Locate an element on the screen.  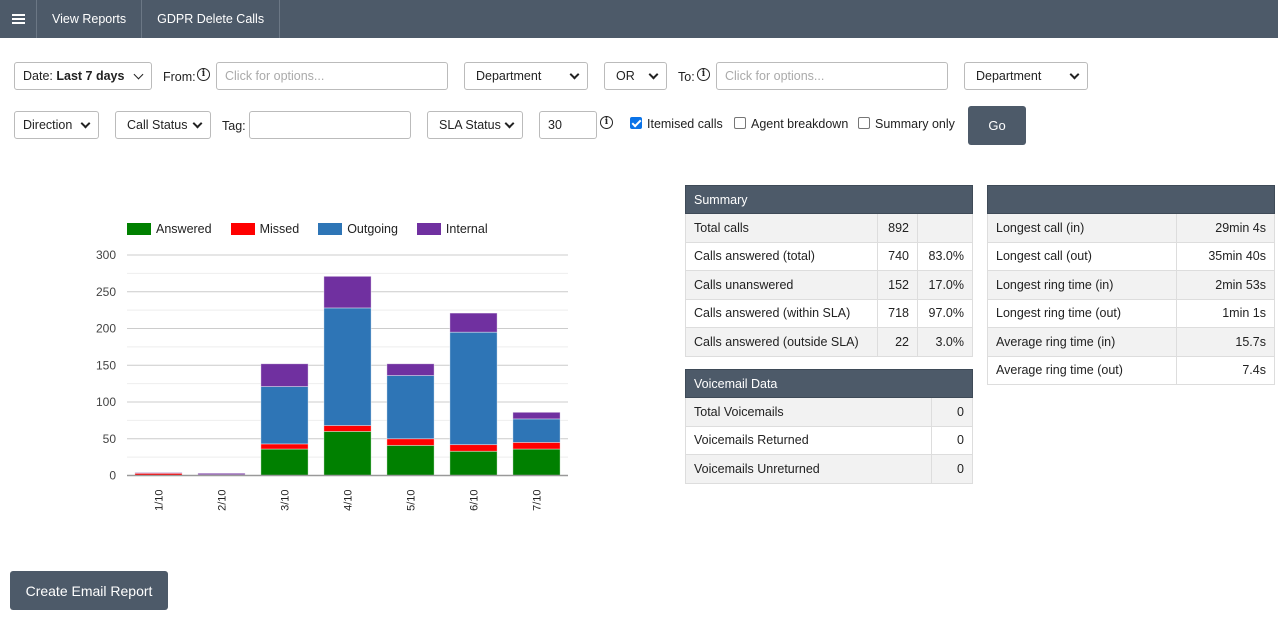
to-info-icon: i is located at coordinates (703, 74).